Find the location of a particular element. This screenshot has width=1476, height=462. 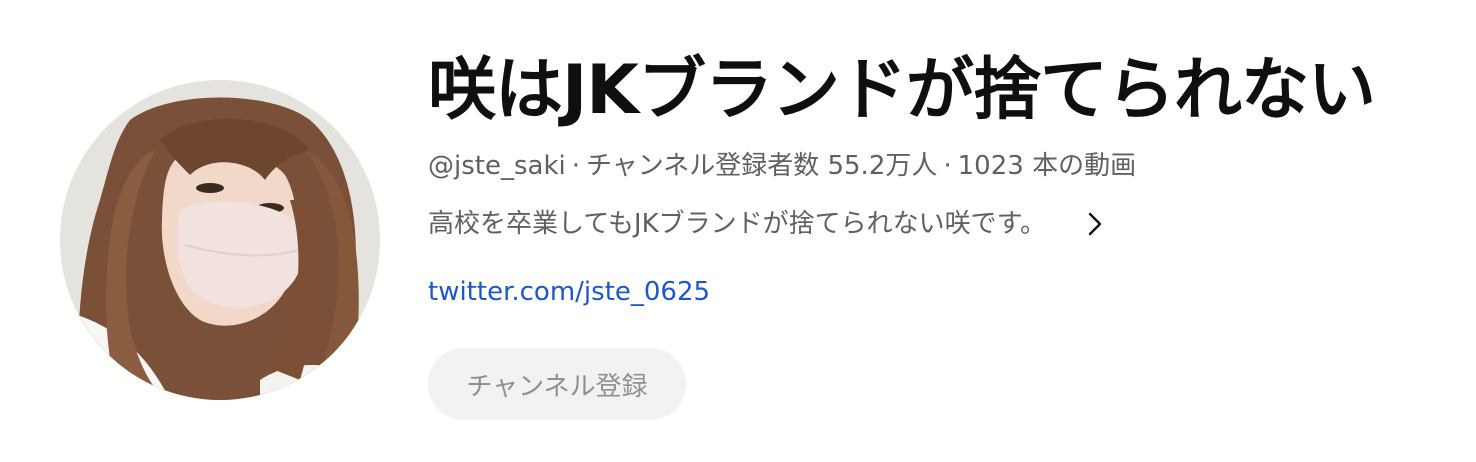

subscriber-count: チャンネル登録者数 55.2万人 is located at coordinates (761, 166).